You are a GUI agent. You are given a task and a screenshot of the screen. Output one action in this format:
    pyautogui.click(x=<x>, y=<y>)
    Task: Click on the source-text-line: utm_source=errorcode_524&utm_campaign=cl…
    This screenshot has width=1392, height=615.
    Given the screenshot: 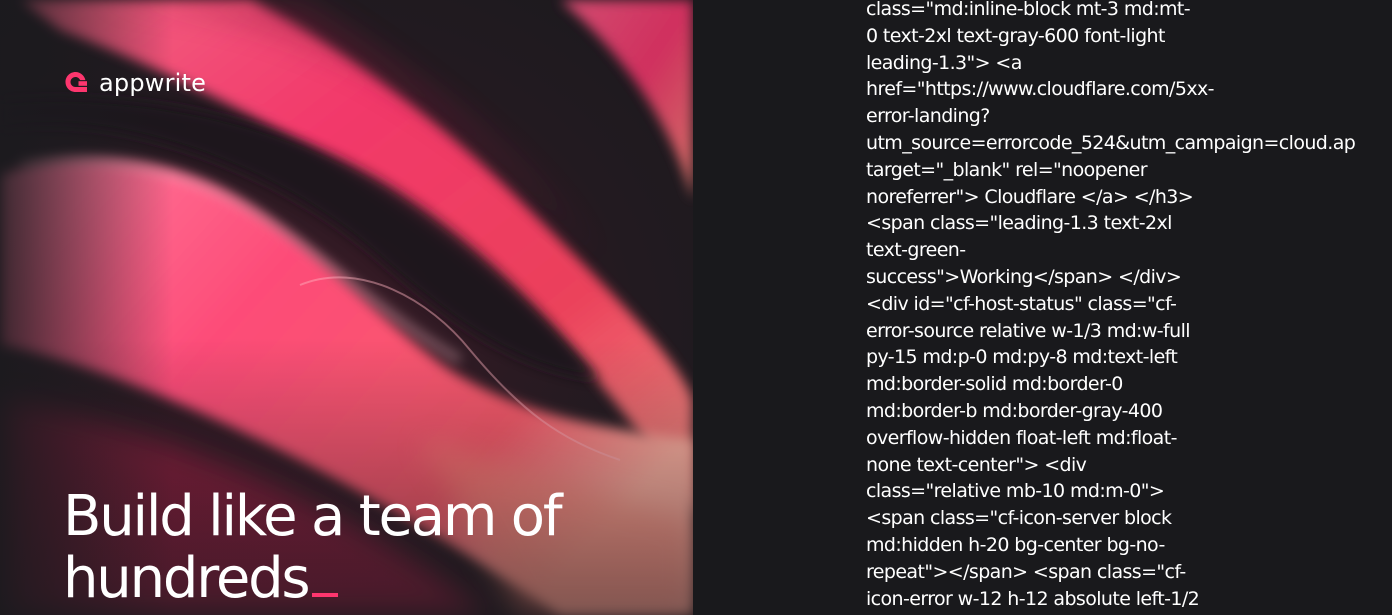 What is the action you would take?
    pyautogui.click(x=1111, y=142)
    